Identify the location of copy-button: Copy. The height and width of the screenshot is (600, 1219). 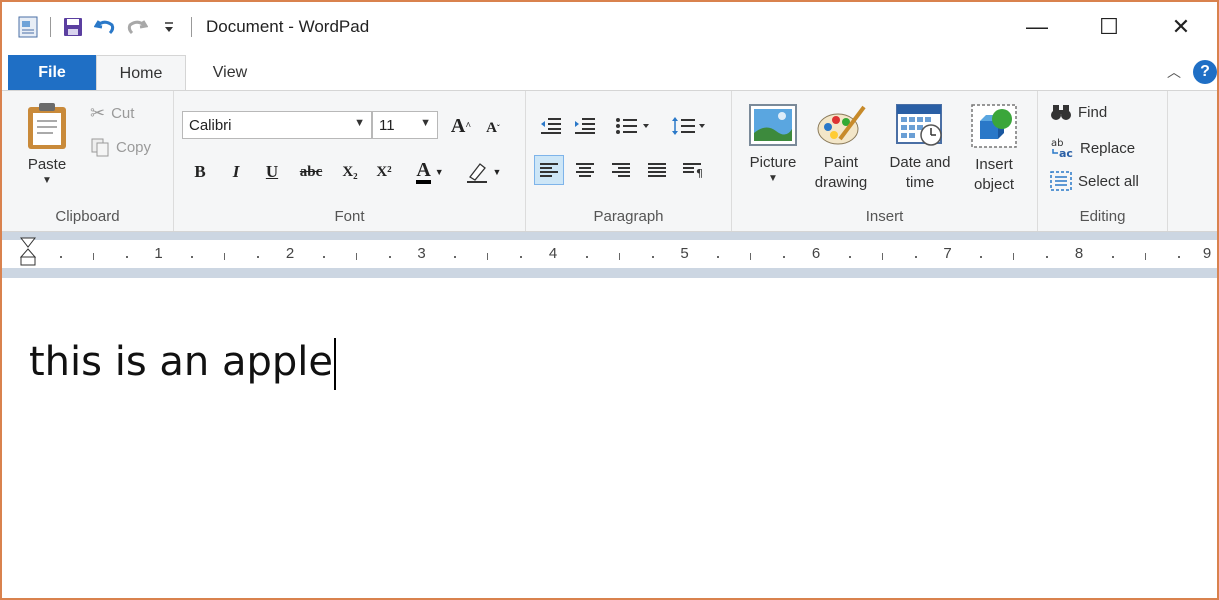
(120, 147).